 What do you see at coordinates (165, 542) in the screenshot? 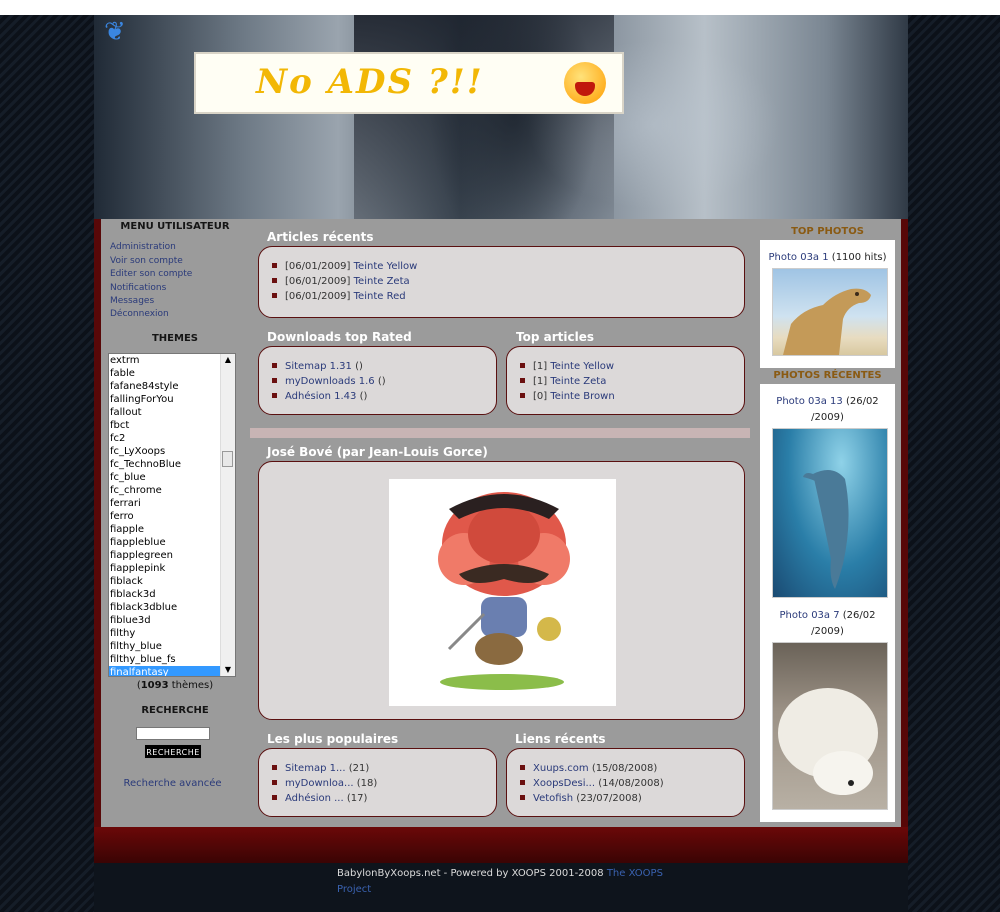
I see `theme-option: fiappleblue` at bounding box center [165, 542].